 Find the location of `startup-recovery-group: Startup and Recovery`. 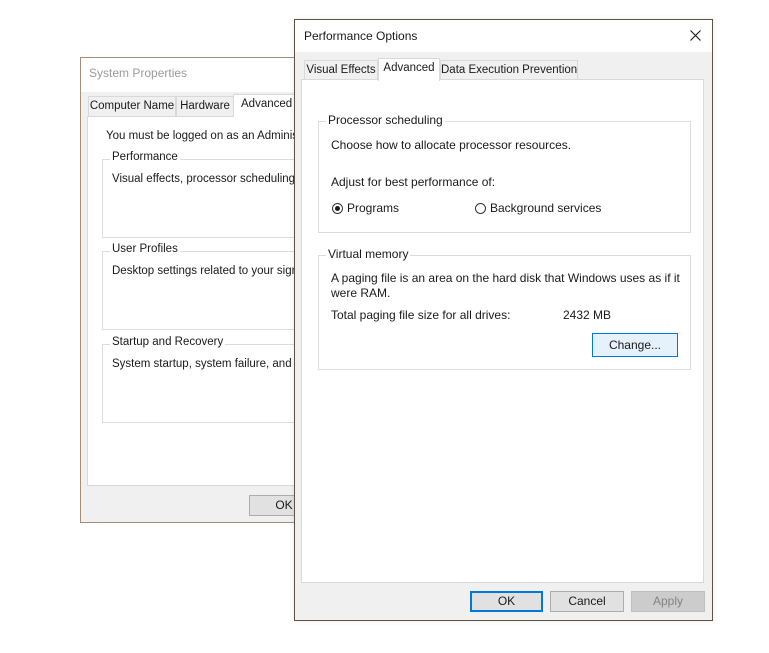

startup-recovery-group: Startup and Recovery is located at coordinates (207, 379).